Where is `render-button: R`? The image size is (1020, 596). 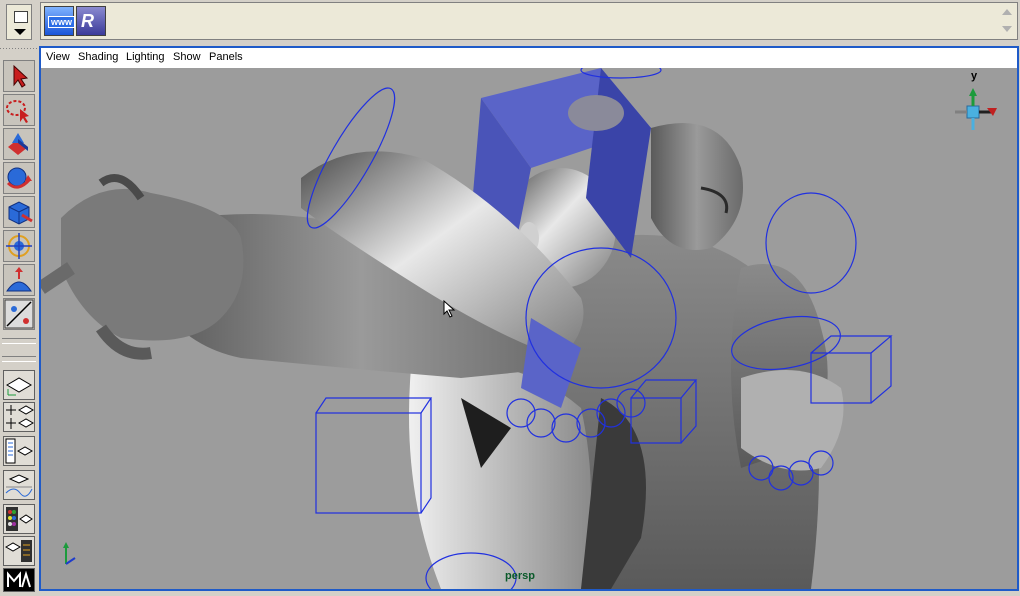 render-button: R is located at coordinates (91, 21).